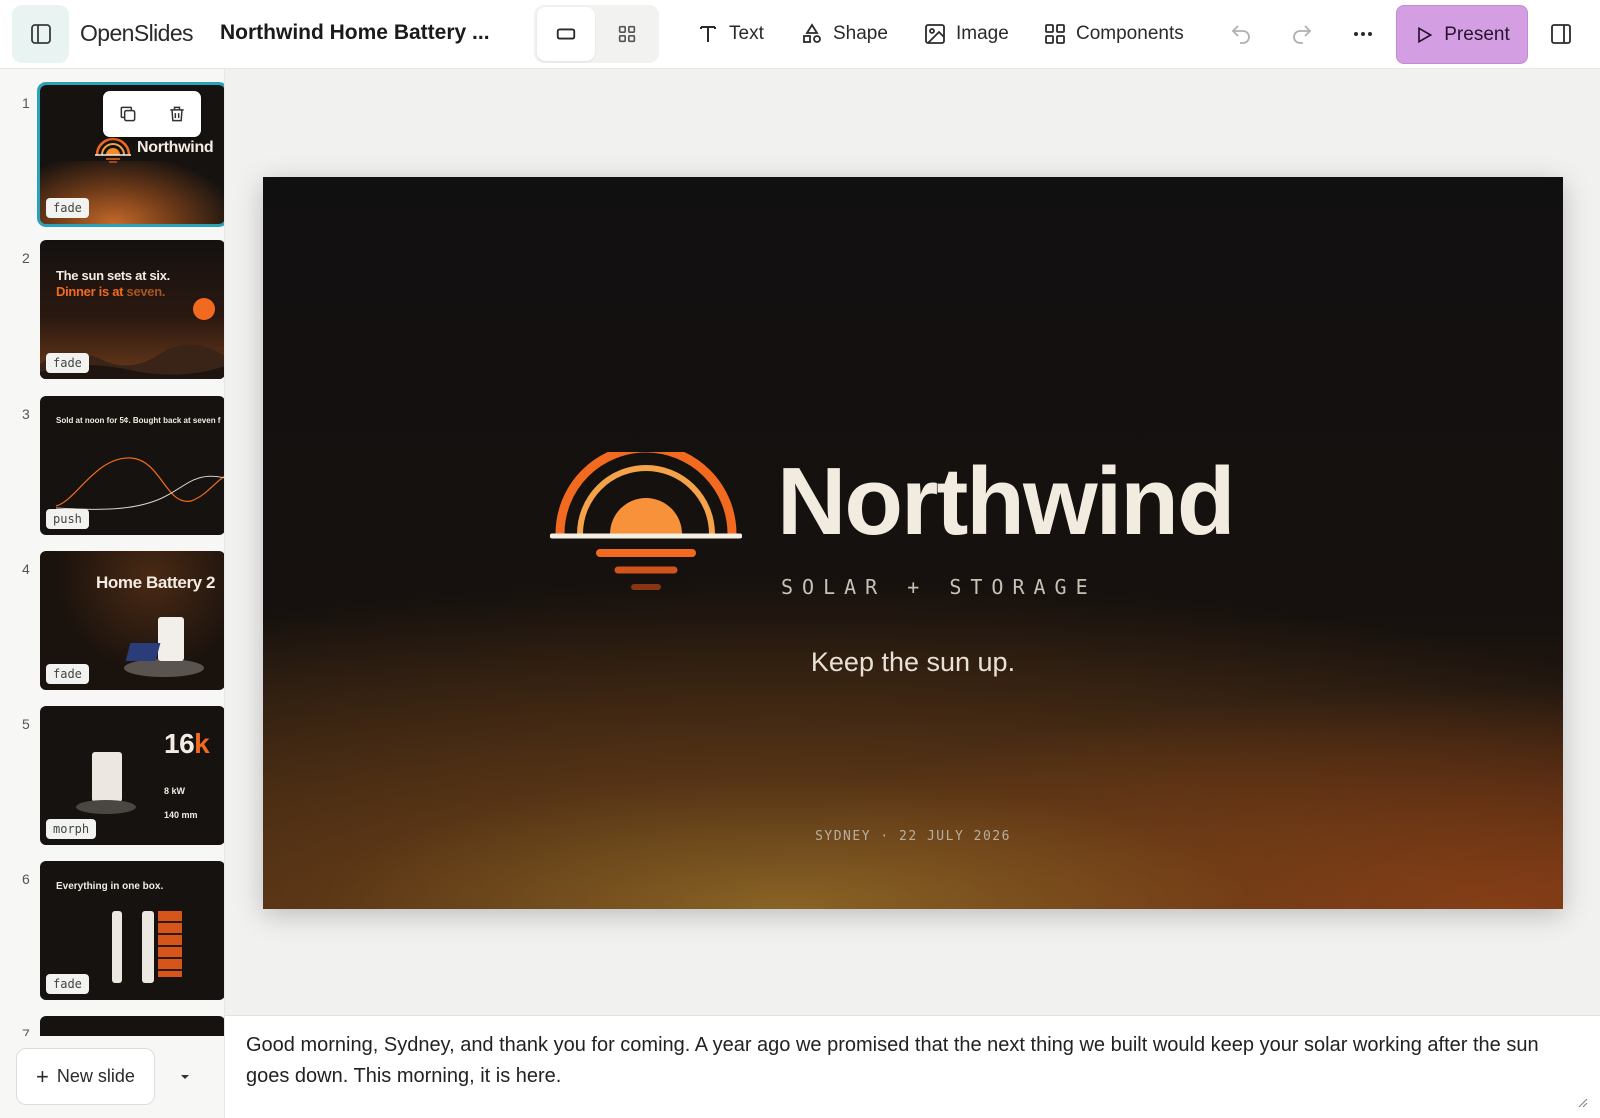 The height and width of the screenshot is (1118, 1600). I want to click on slide-thumbnail-4: Home Battery 2 fade, so click(132, 620).